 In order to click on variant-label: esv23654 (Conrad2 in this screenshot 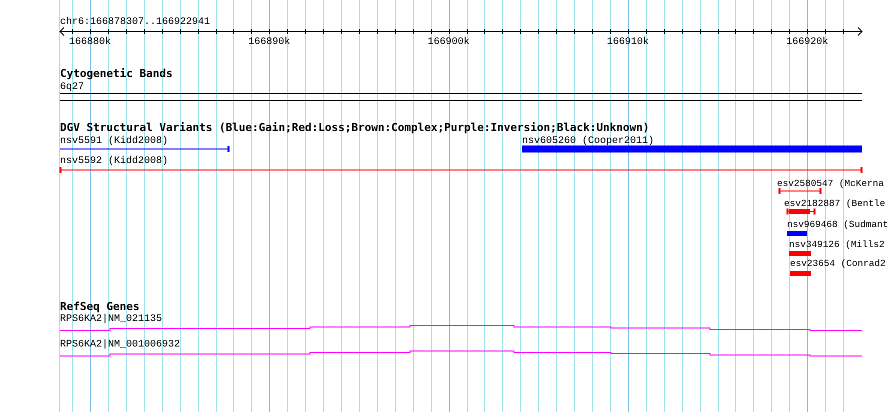, I will do `click(838, 263)`.